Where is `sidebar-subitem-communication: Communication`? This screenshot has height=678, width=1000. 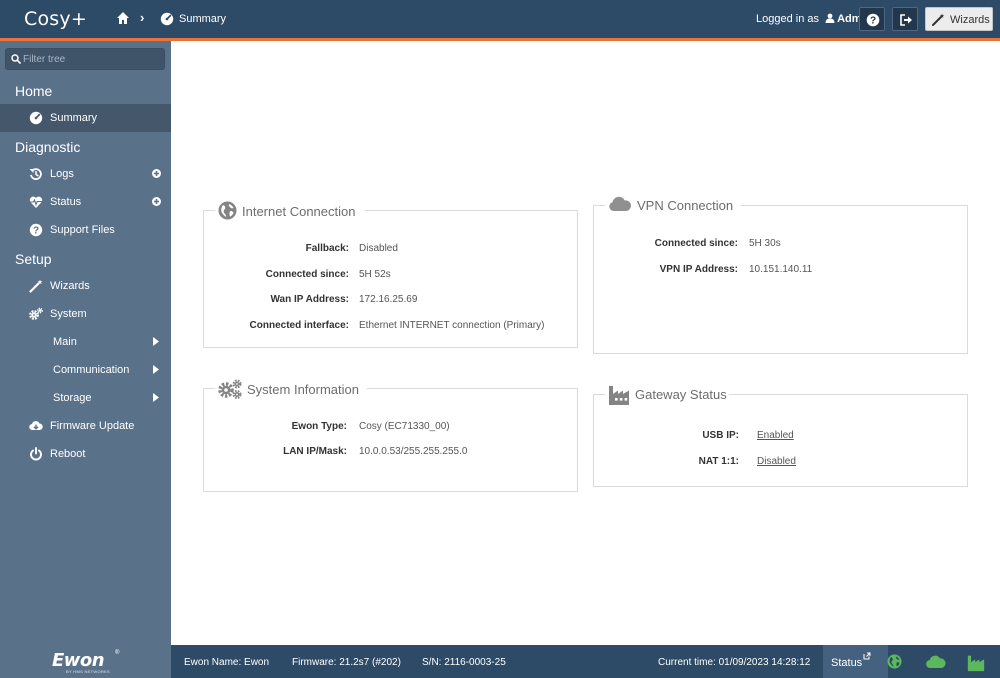 sidebar-subitem-communication: Communication is located at coordinates (85, 370).